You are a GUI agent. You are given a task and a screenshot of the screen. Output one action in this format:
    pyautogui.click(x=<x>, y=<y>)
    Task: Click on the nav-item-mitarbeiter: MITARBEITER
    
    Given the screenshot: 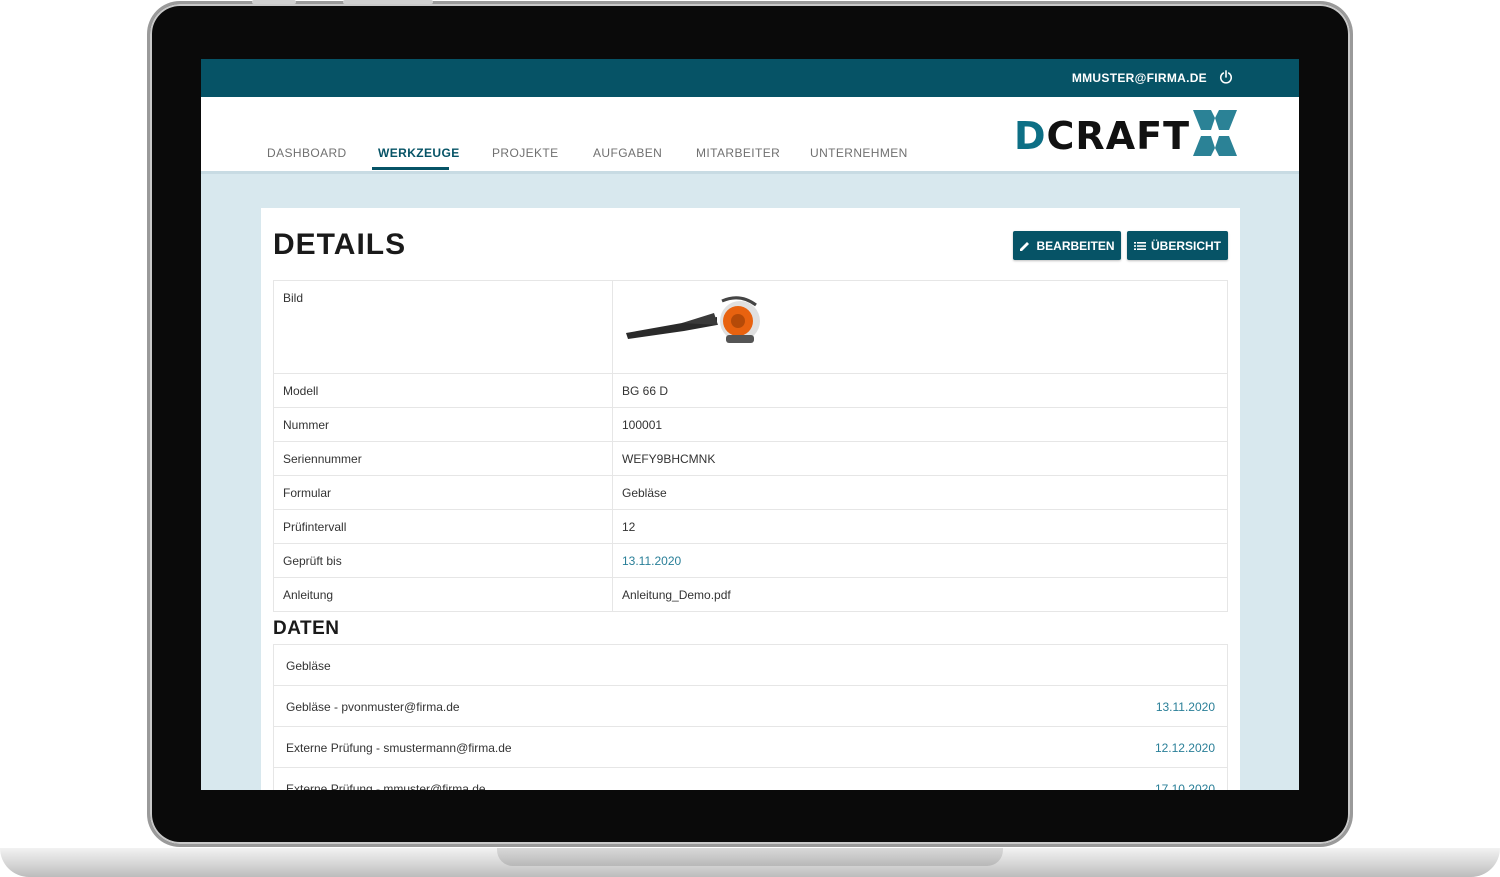 What is the action you would take?
    pyautogui.click(x=738, y=153)
    